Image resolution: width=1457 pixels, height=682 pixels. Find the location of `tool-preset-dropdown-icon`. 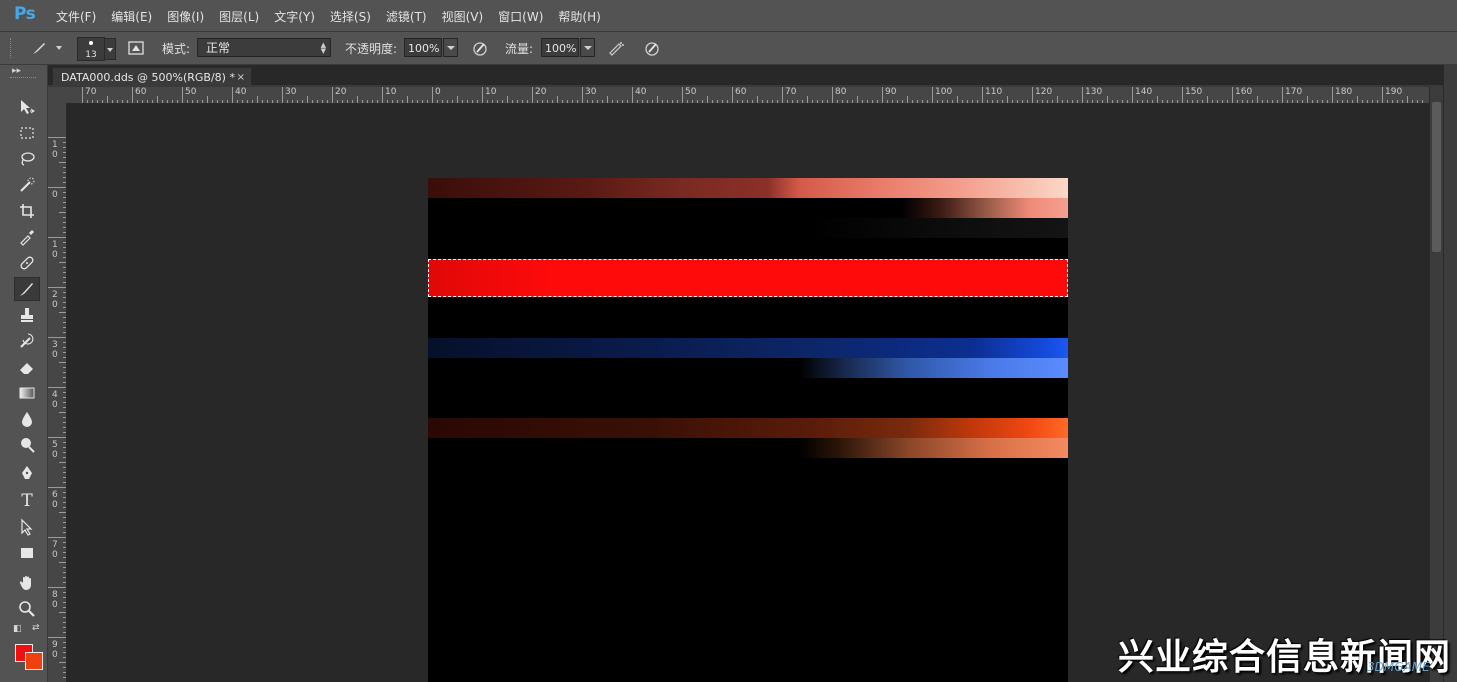

tool-preset-dropdown-icon is located at coordinates (59, 48).